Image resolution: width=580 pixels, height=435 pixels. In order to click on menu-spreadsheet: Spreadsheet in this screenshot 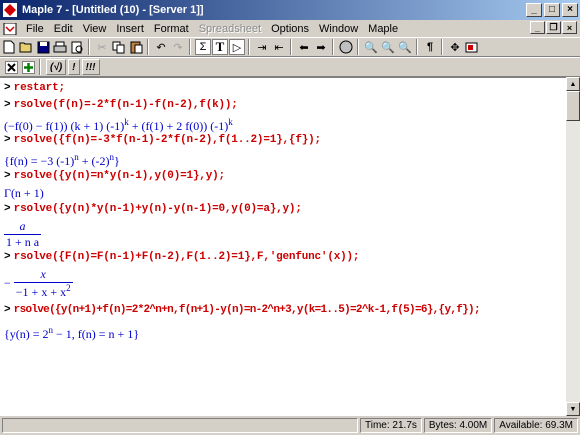, I will do `click(230, 29)`.